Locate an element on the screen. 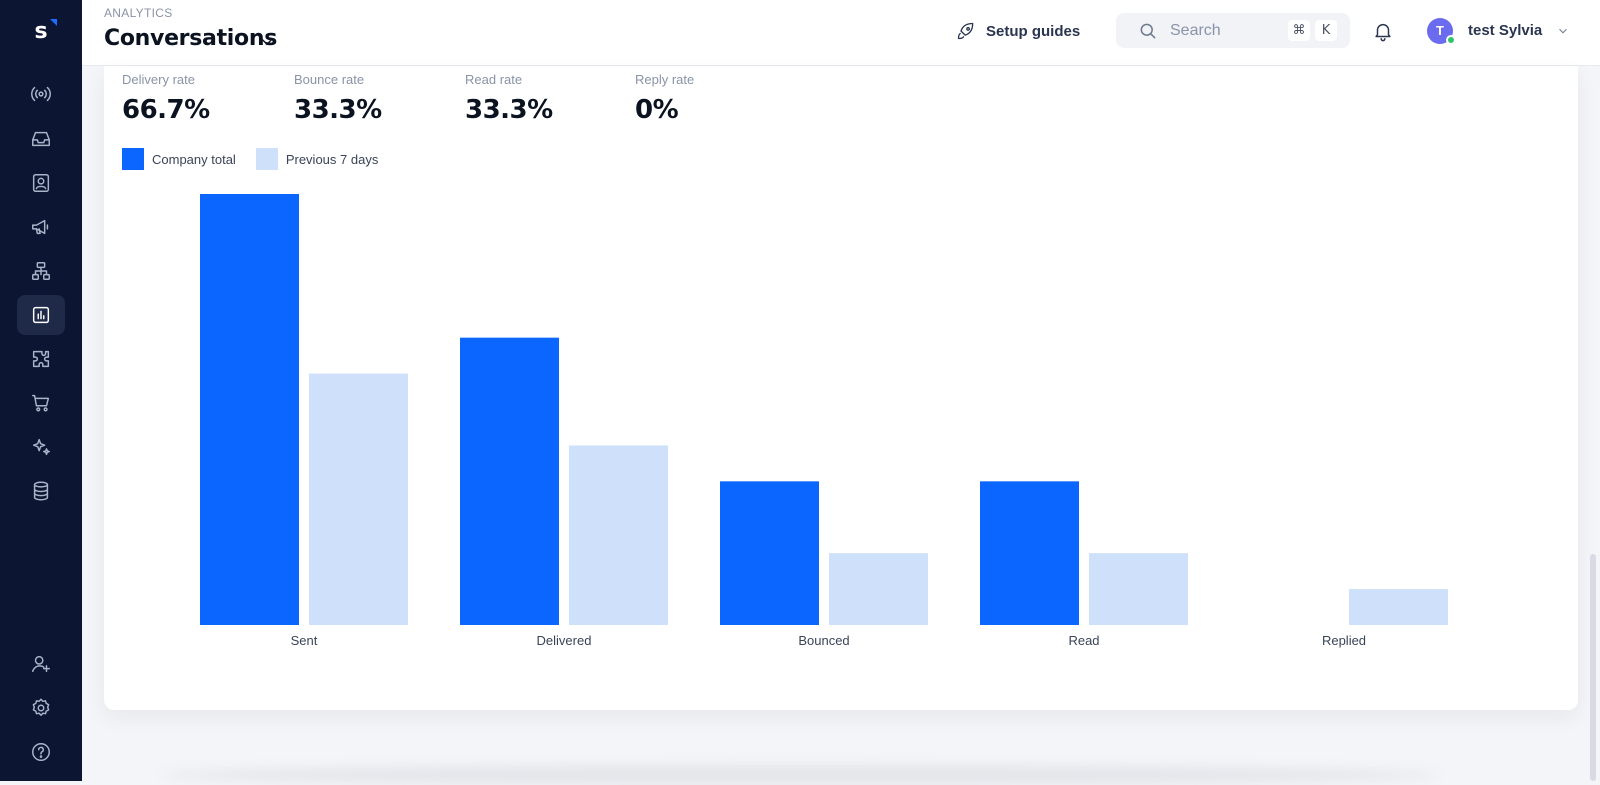 This screenshot has height=785, width=1600. contacts-icon is located at coordinates (41, 183).